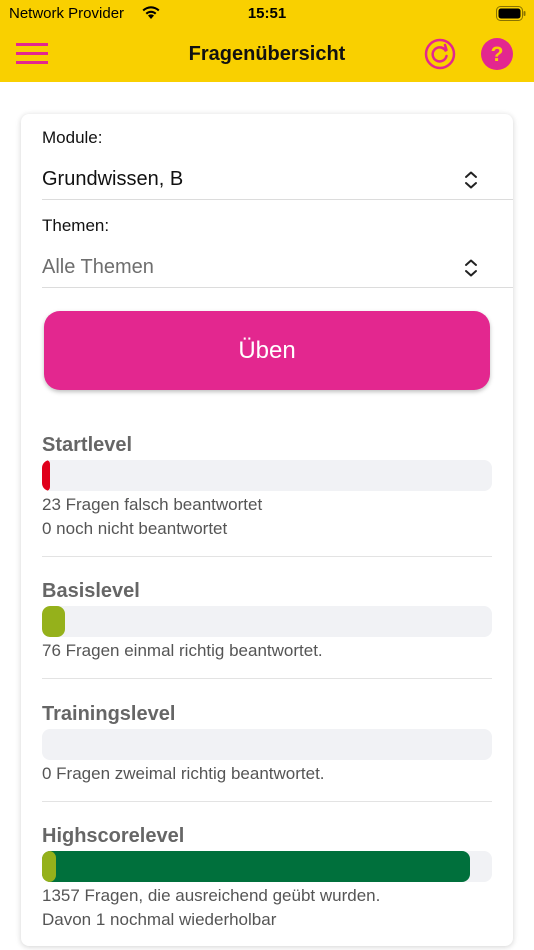  Describe the element at coordinates (76, 225) in the screenshot. I see `themes-label: Themen:` at that location.